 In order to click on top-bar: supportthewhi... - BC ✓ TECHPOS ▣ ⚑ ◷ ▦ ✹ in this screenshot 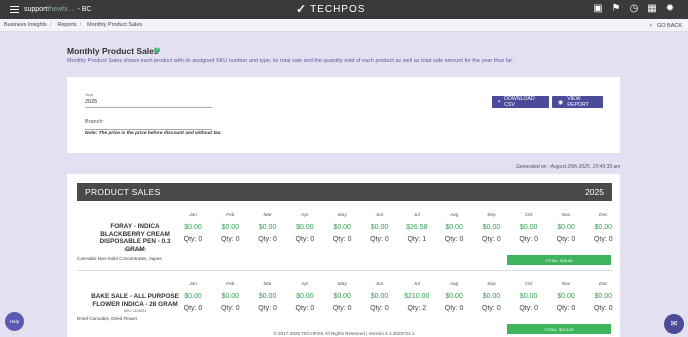, I will do `click(344, 9)`.